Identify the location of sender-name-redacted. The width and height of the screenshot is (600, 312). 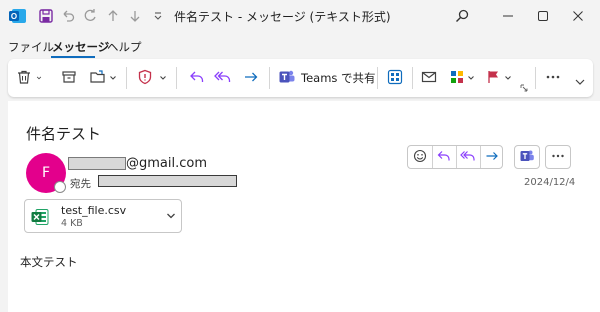
(97, 163).